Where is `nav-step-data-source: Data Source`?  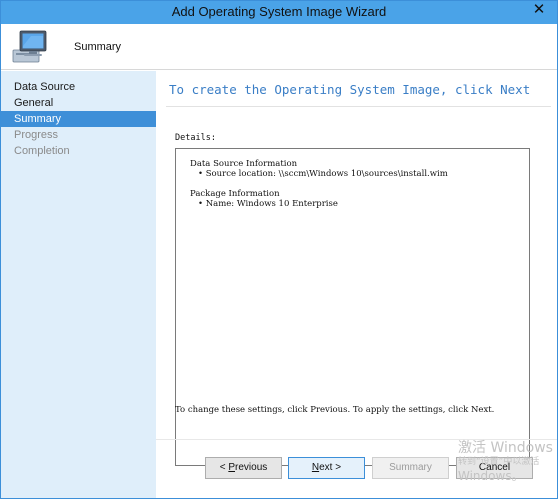 nav-step-data-source: Data Source is located at coordinates (78, 87).